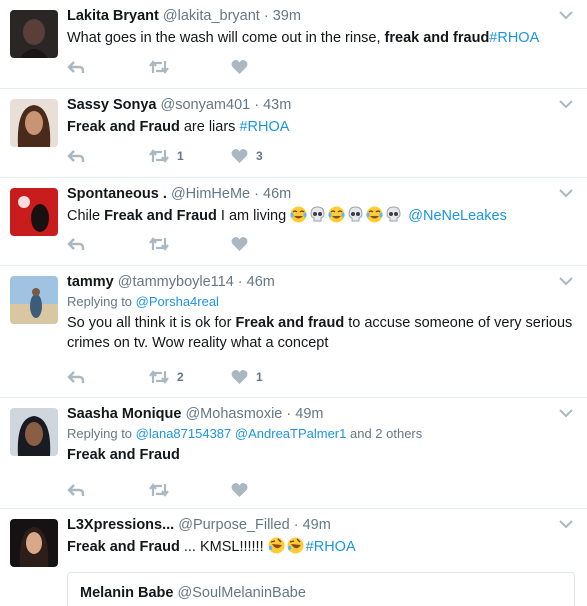 Image resolution: width=587 pixels, height=606 pixels. I want to click on user-handle: @lakita_bryant, so click(211, 16).